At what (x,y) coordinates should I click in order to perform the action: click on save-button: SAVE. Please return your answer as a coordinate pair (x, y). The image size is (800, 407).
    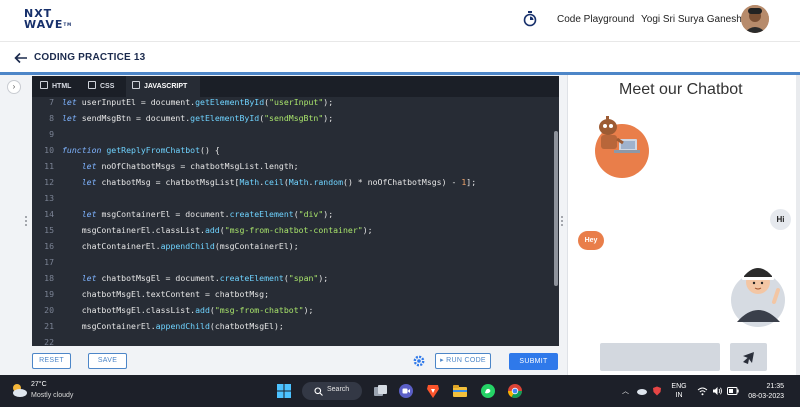
    Looking at the image, I should click on (107, 361).